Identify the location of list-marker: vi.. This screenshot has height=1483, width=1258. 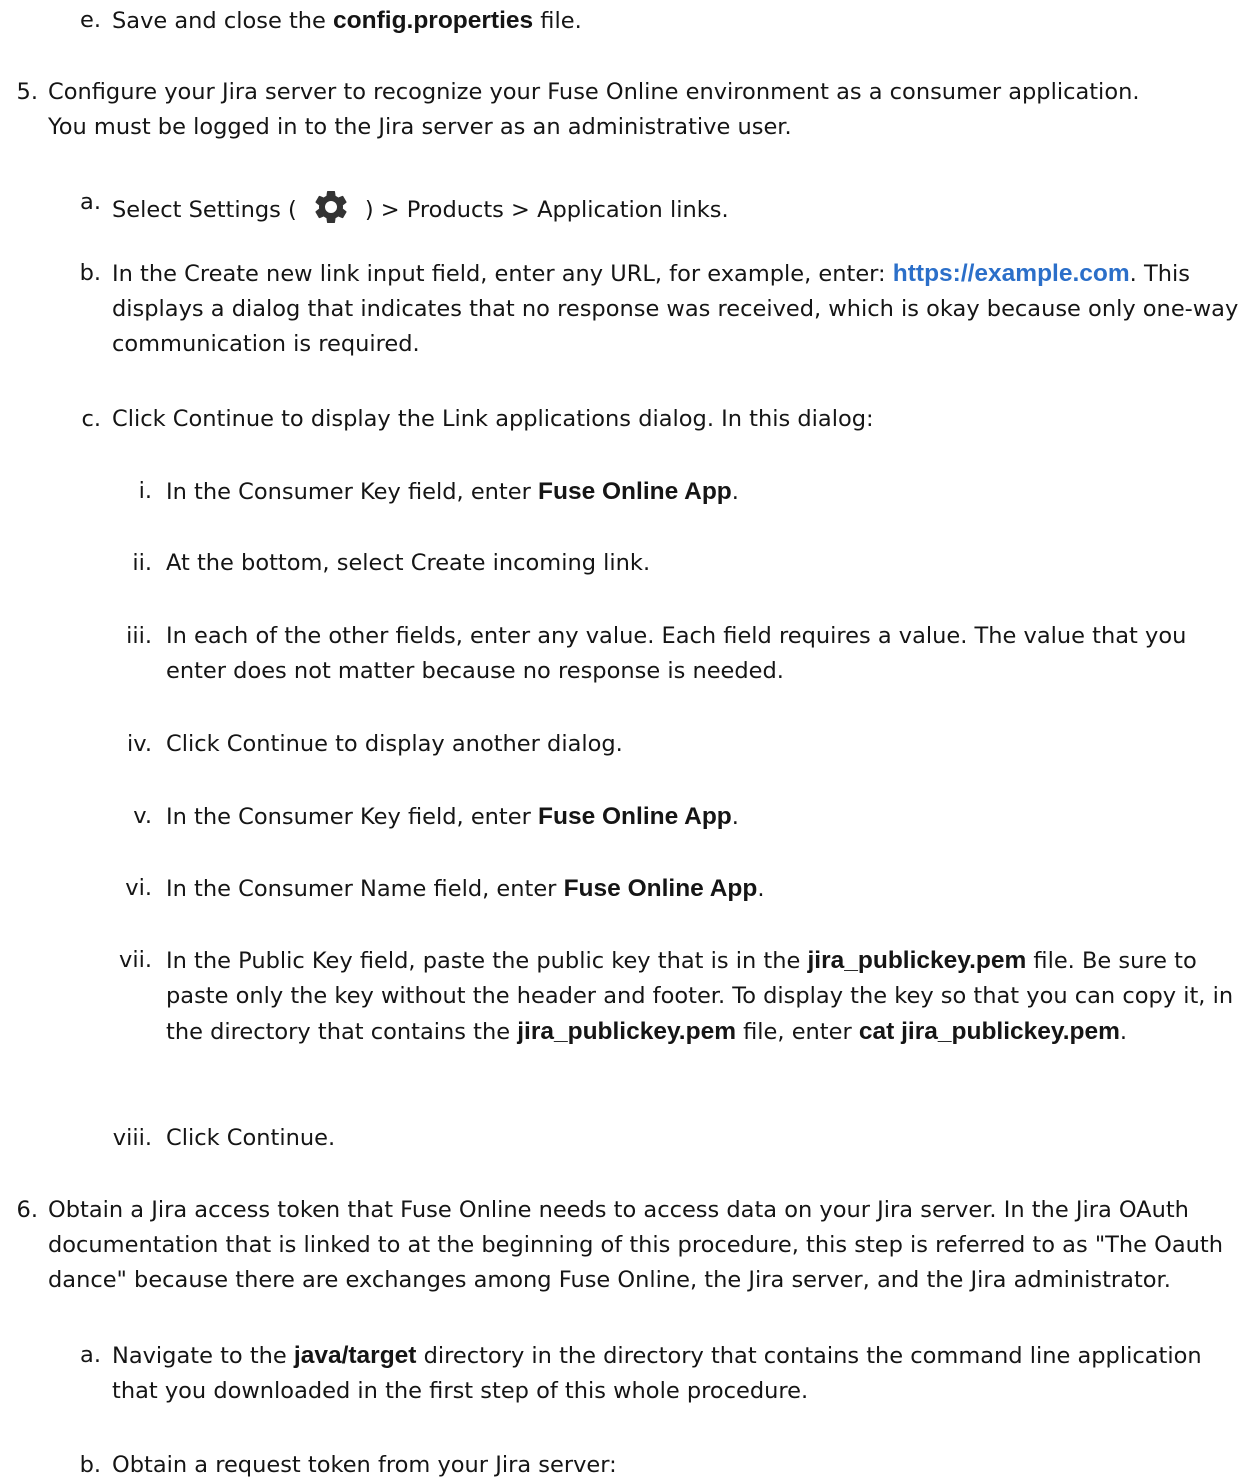
(138, 888).